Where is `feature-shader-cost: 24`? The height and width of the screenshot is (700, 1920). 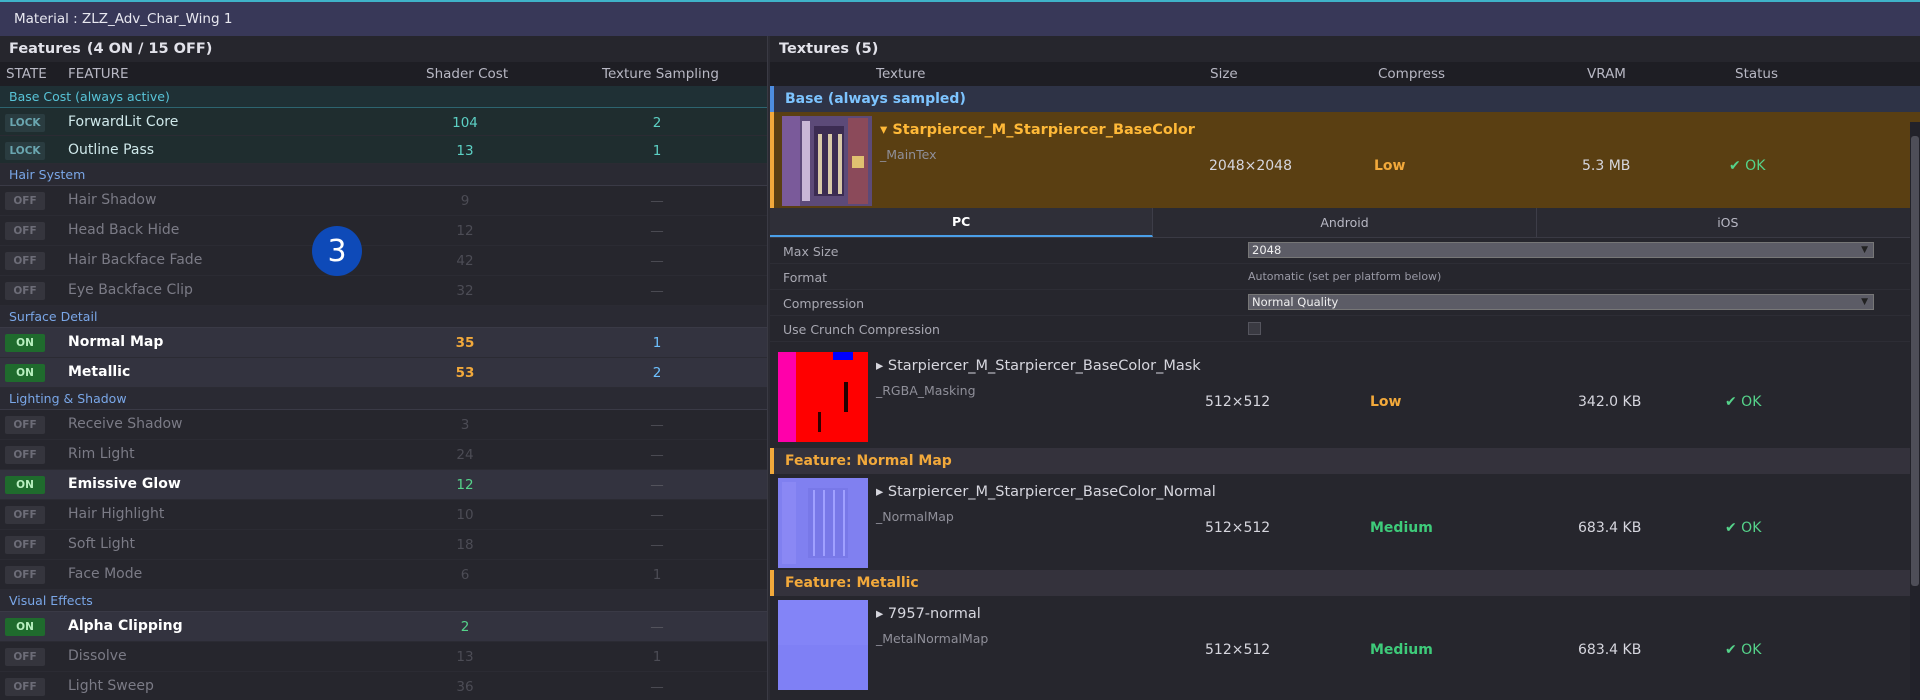 feature-shader-cost: 24 is located at coordinates (465, 455).